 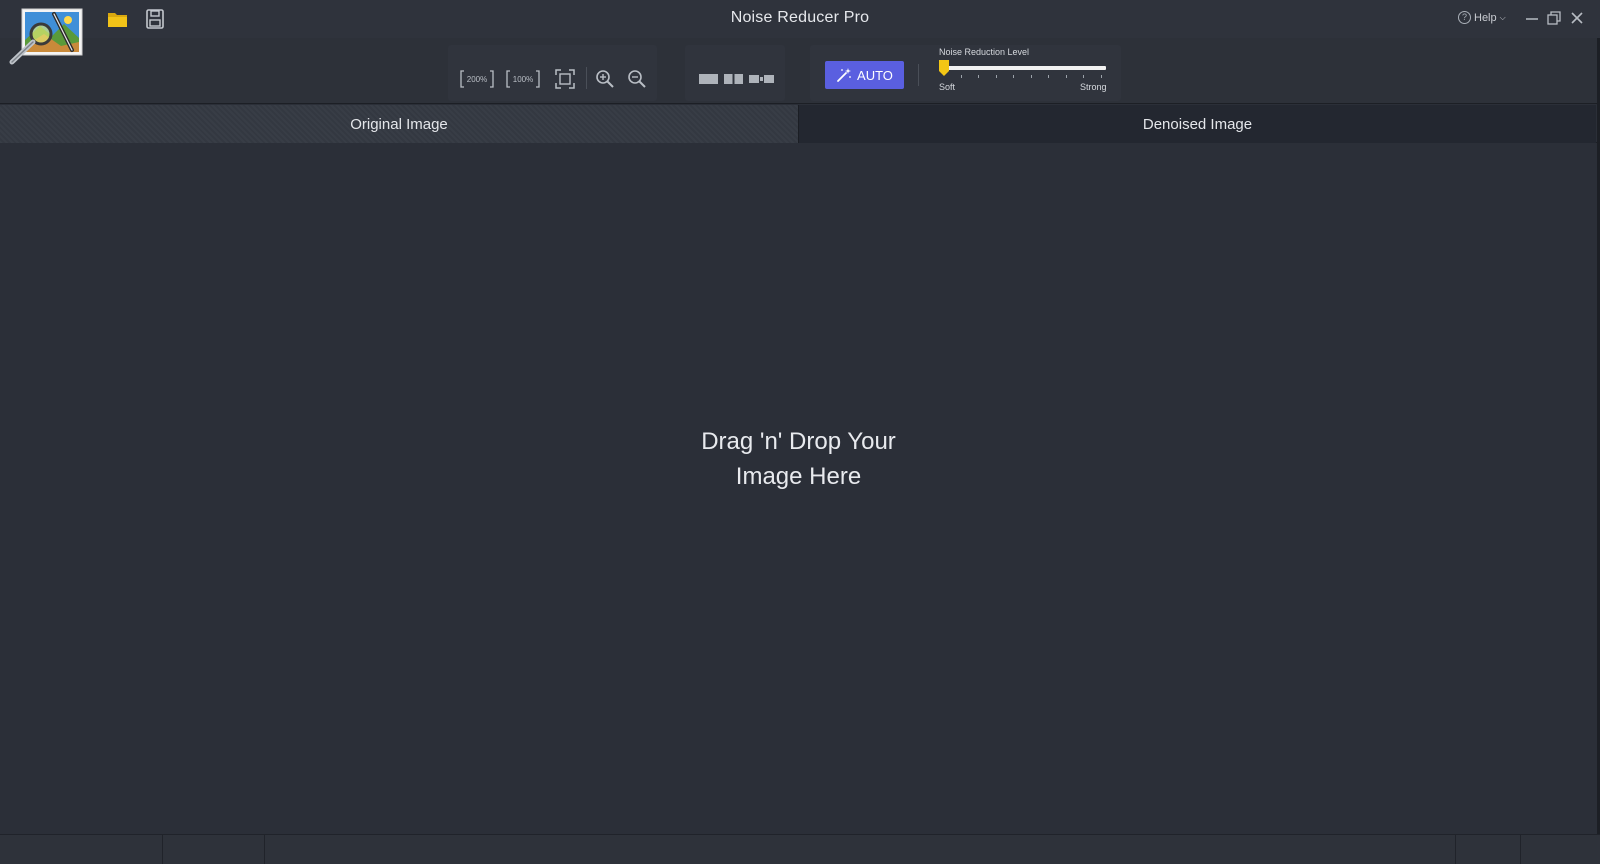 What do you see at coordinates (875, 75) in the screenshot?
I see `auto-label: AUTO` at bounding box center [875, 75].